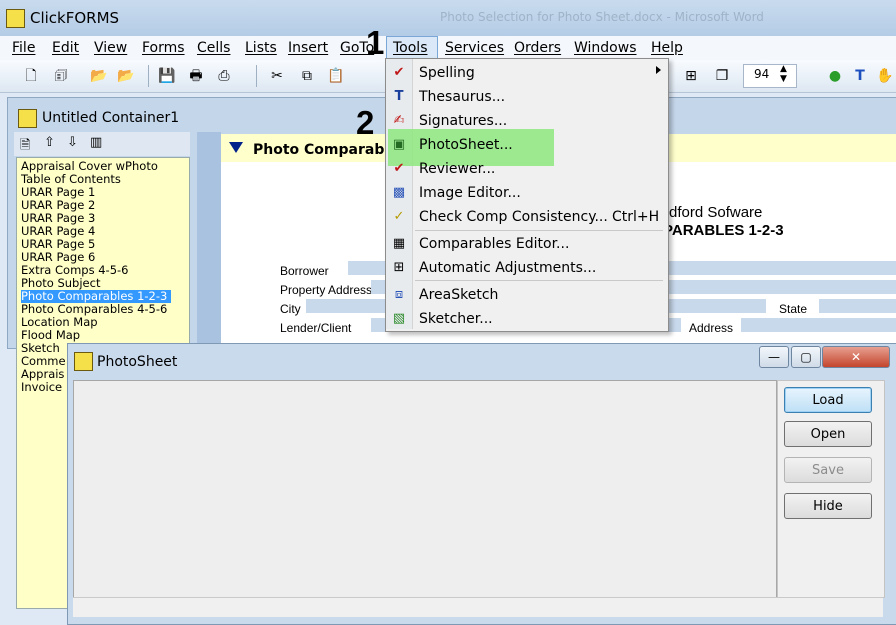 The width and height of the screenshot is (896, 625). I want to click on menu-item-spelling: ✔ Spelling, so click(526, 72).